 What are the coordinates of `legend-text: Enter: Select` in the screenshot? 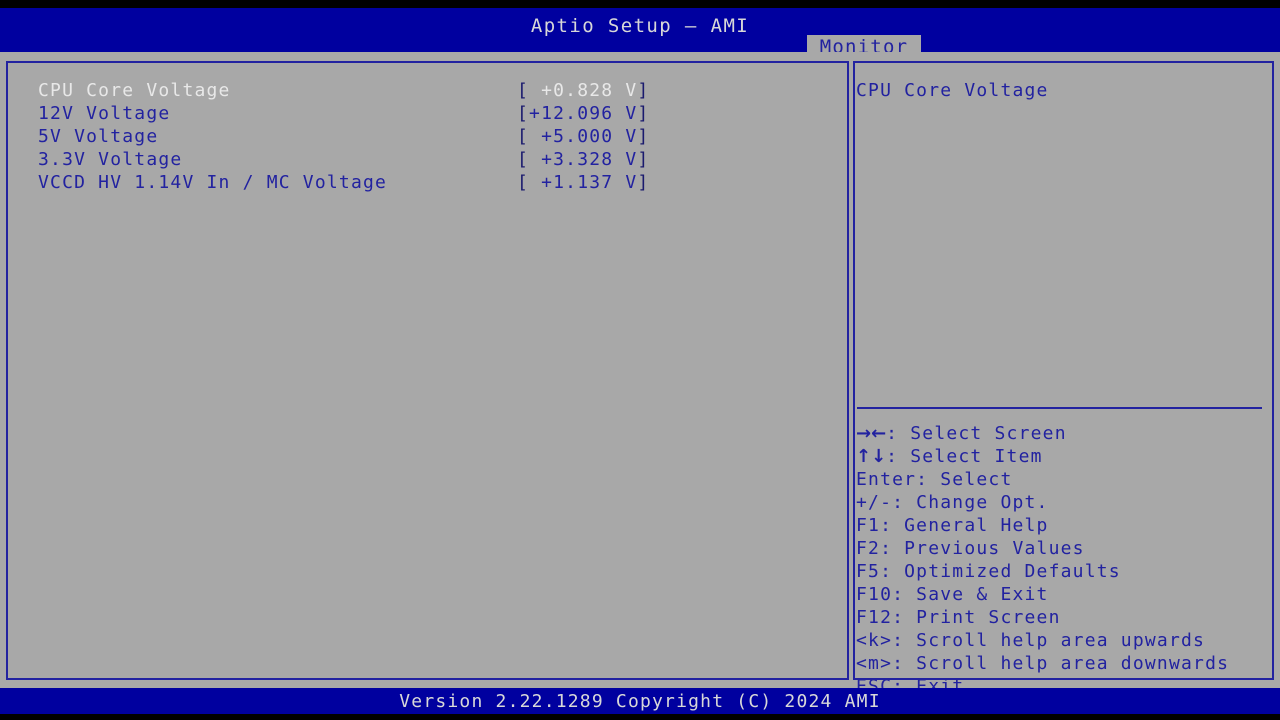 It's located at (934, 479).